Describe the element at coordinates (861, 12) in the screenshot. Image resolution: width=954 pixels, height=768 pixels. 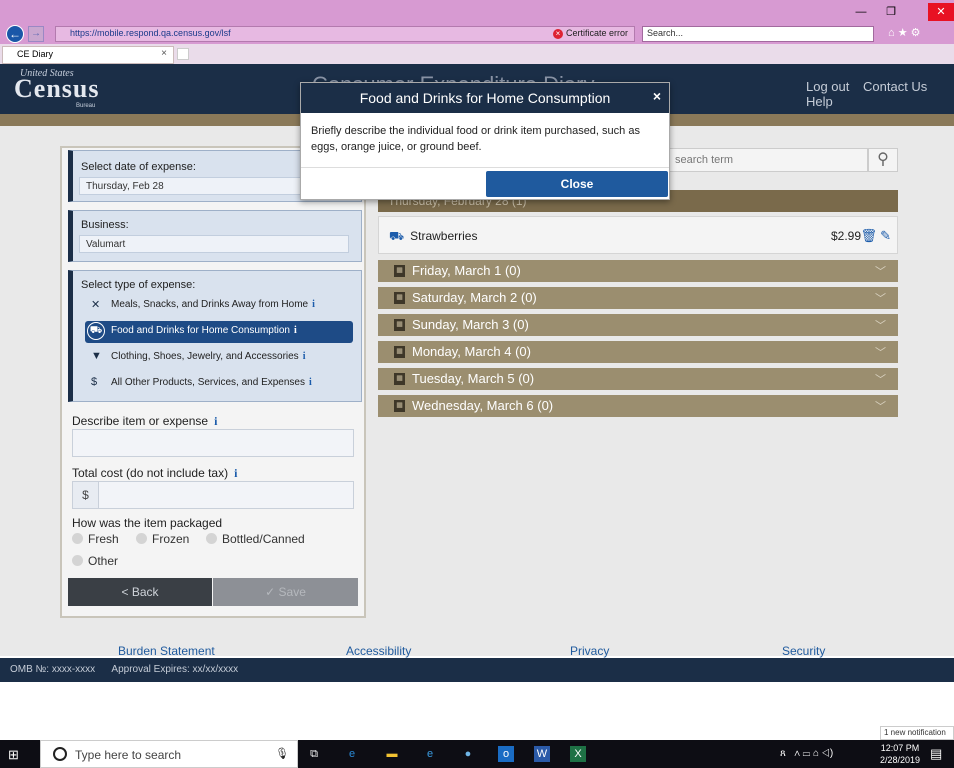
I see `minimize-button: —` at that location.